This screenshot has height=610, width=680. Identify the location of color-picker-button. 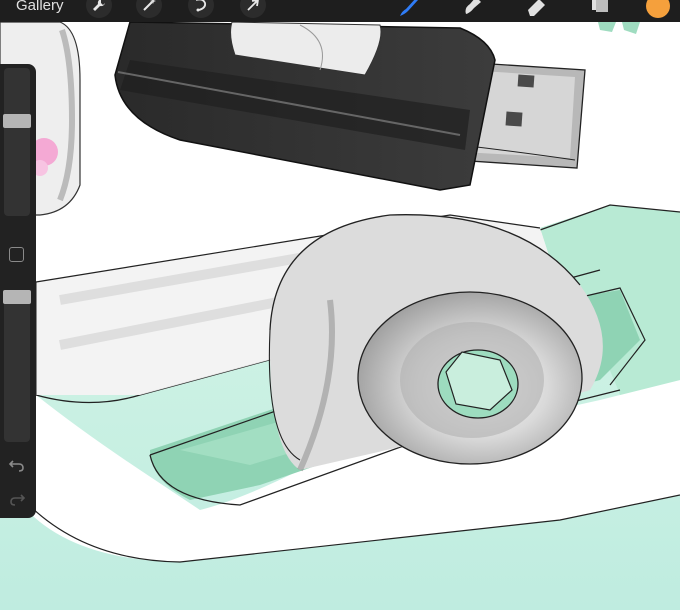
(658, 9).